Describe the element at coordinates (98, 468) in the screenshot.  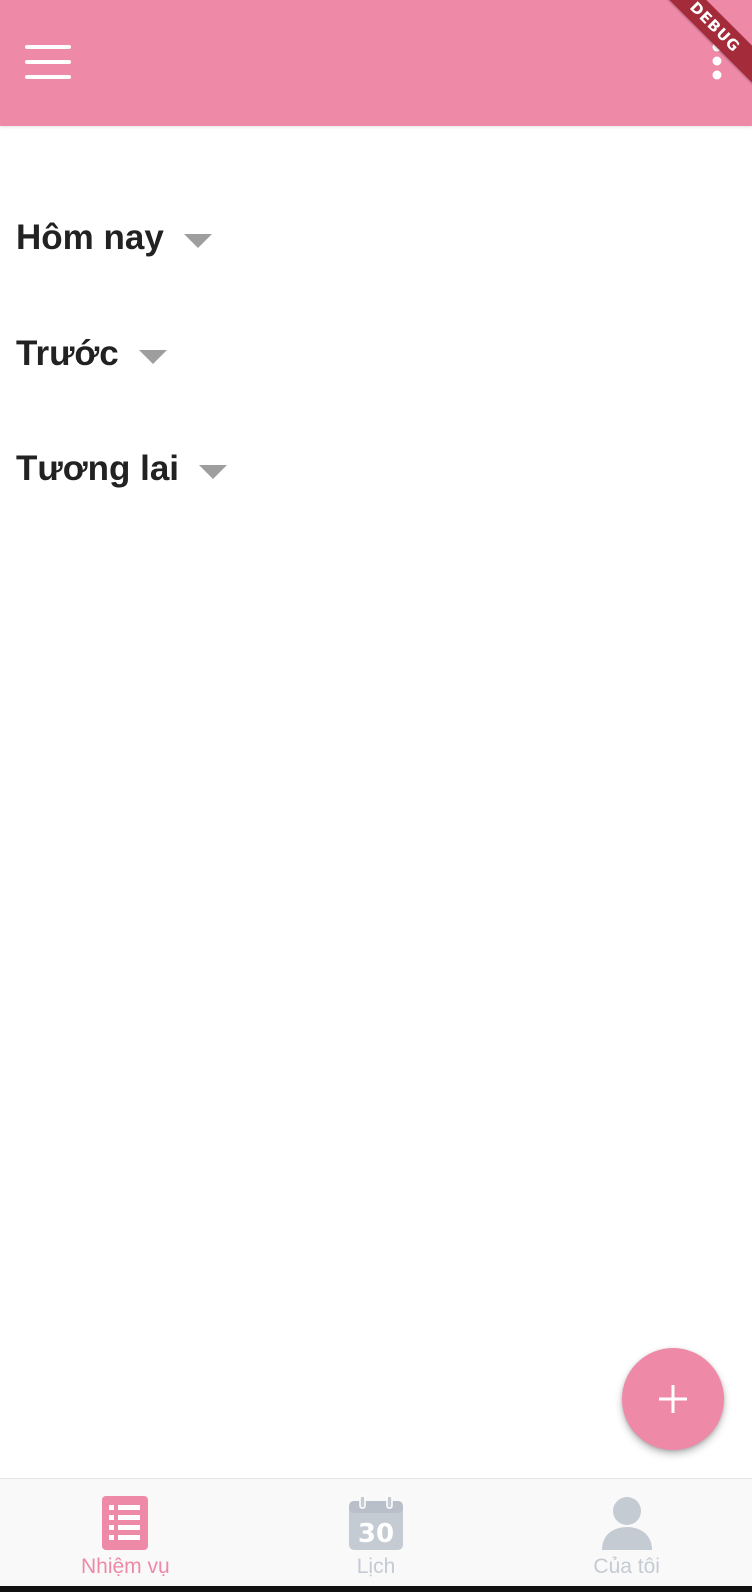
I see `section-title: Tương lai` at that location.